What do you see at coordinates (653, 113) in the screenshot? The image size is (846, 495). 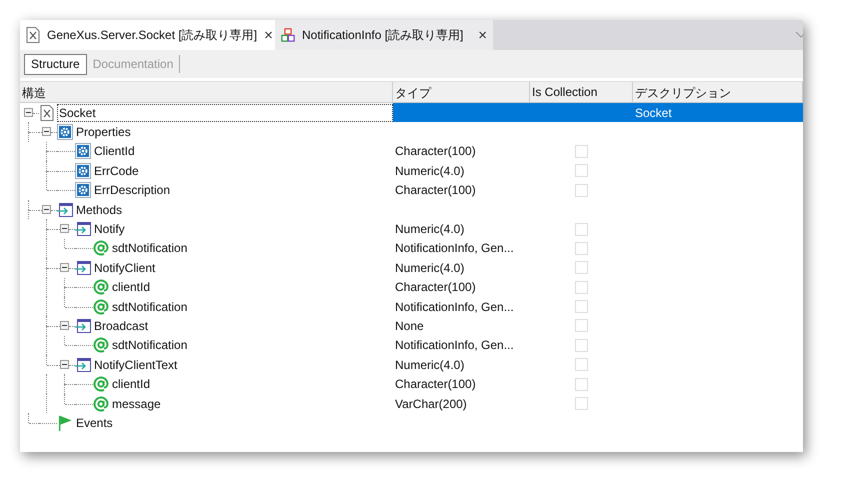 I see `description-text: Socket` at bounding box center [653, 113].